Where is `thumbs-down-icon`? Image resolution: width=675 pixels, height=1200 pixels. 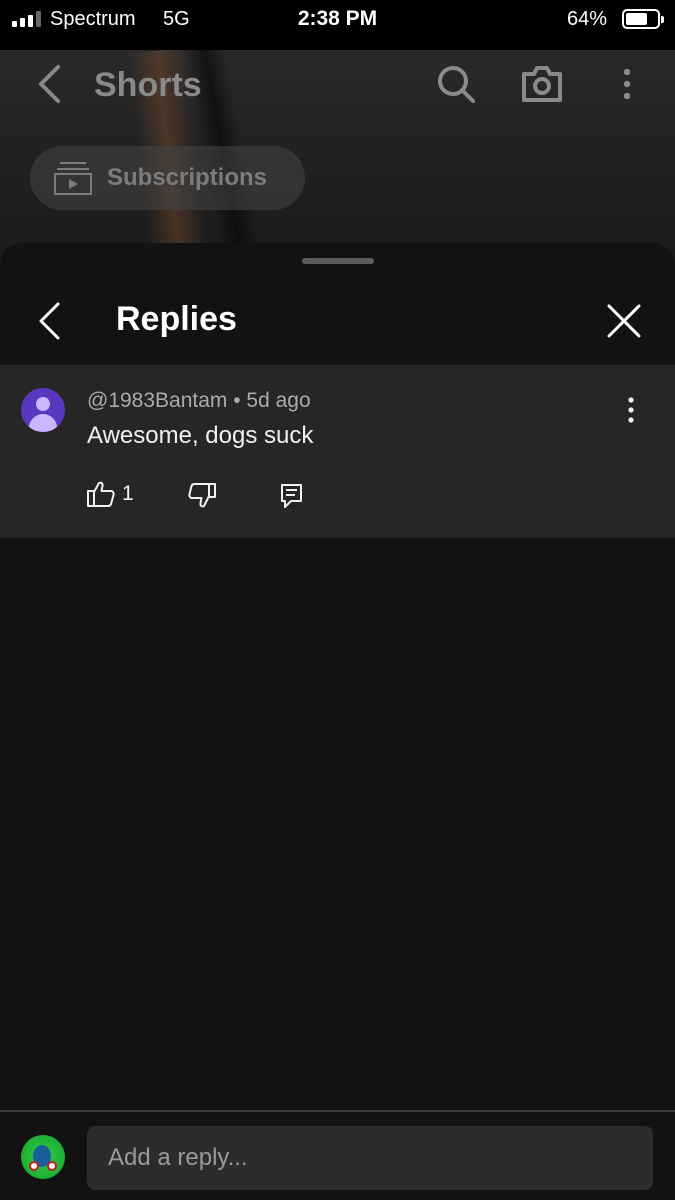 thumbs-down-icon is located at coordinates (202, 496).